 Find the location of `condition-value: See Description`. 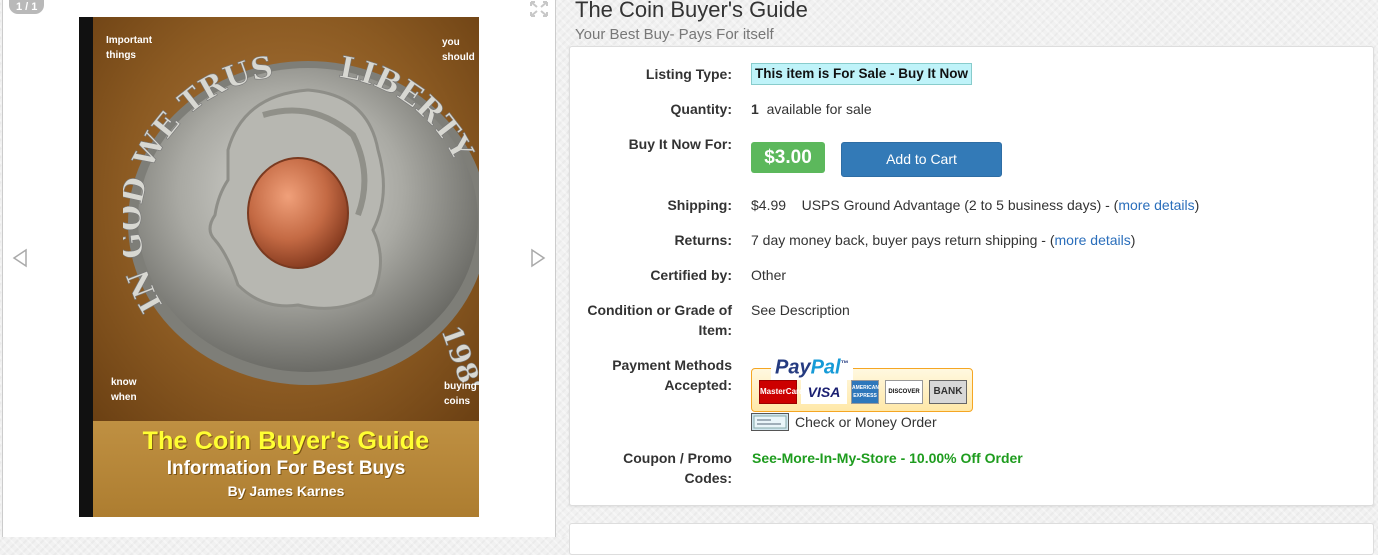

condition-value: See Description is located at coordinates (800, 310).